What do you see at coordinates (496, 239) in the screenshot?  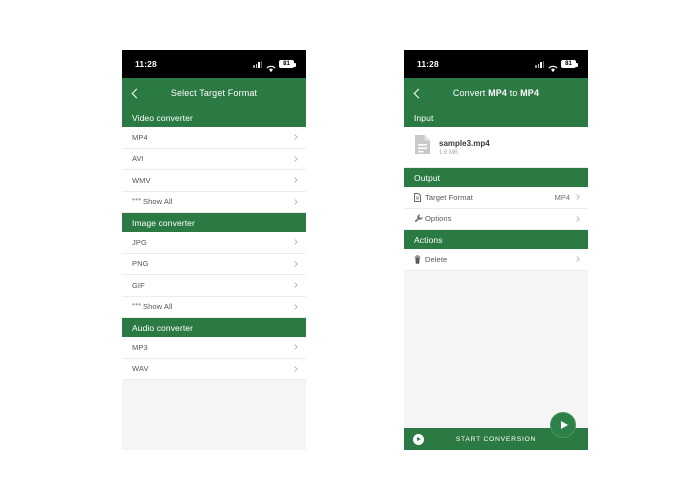 I see `section-header-actions: Actions` at bounding box center [496, 239].